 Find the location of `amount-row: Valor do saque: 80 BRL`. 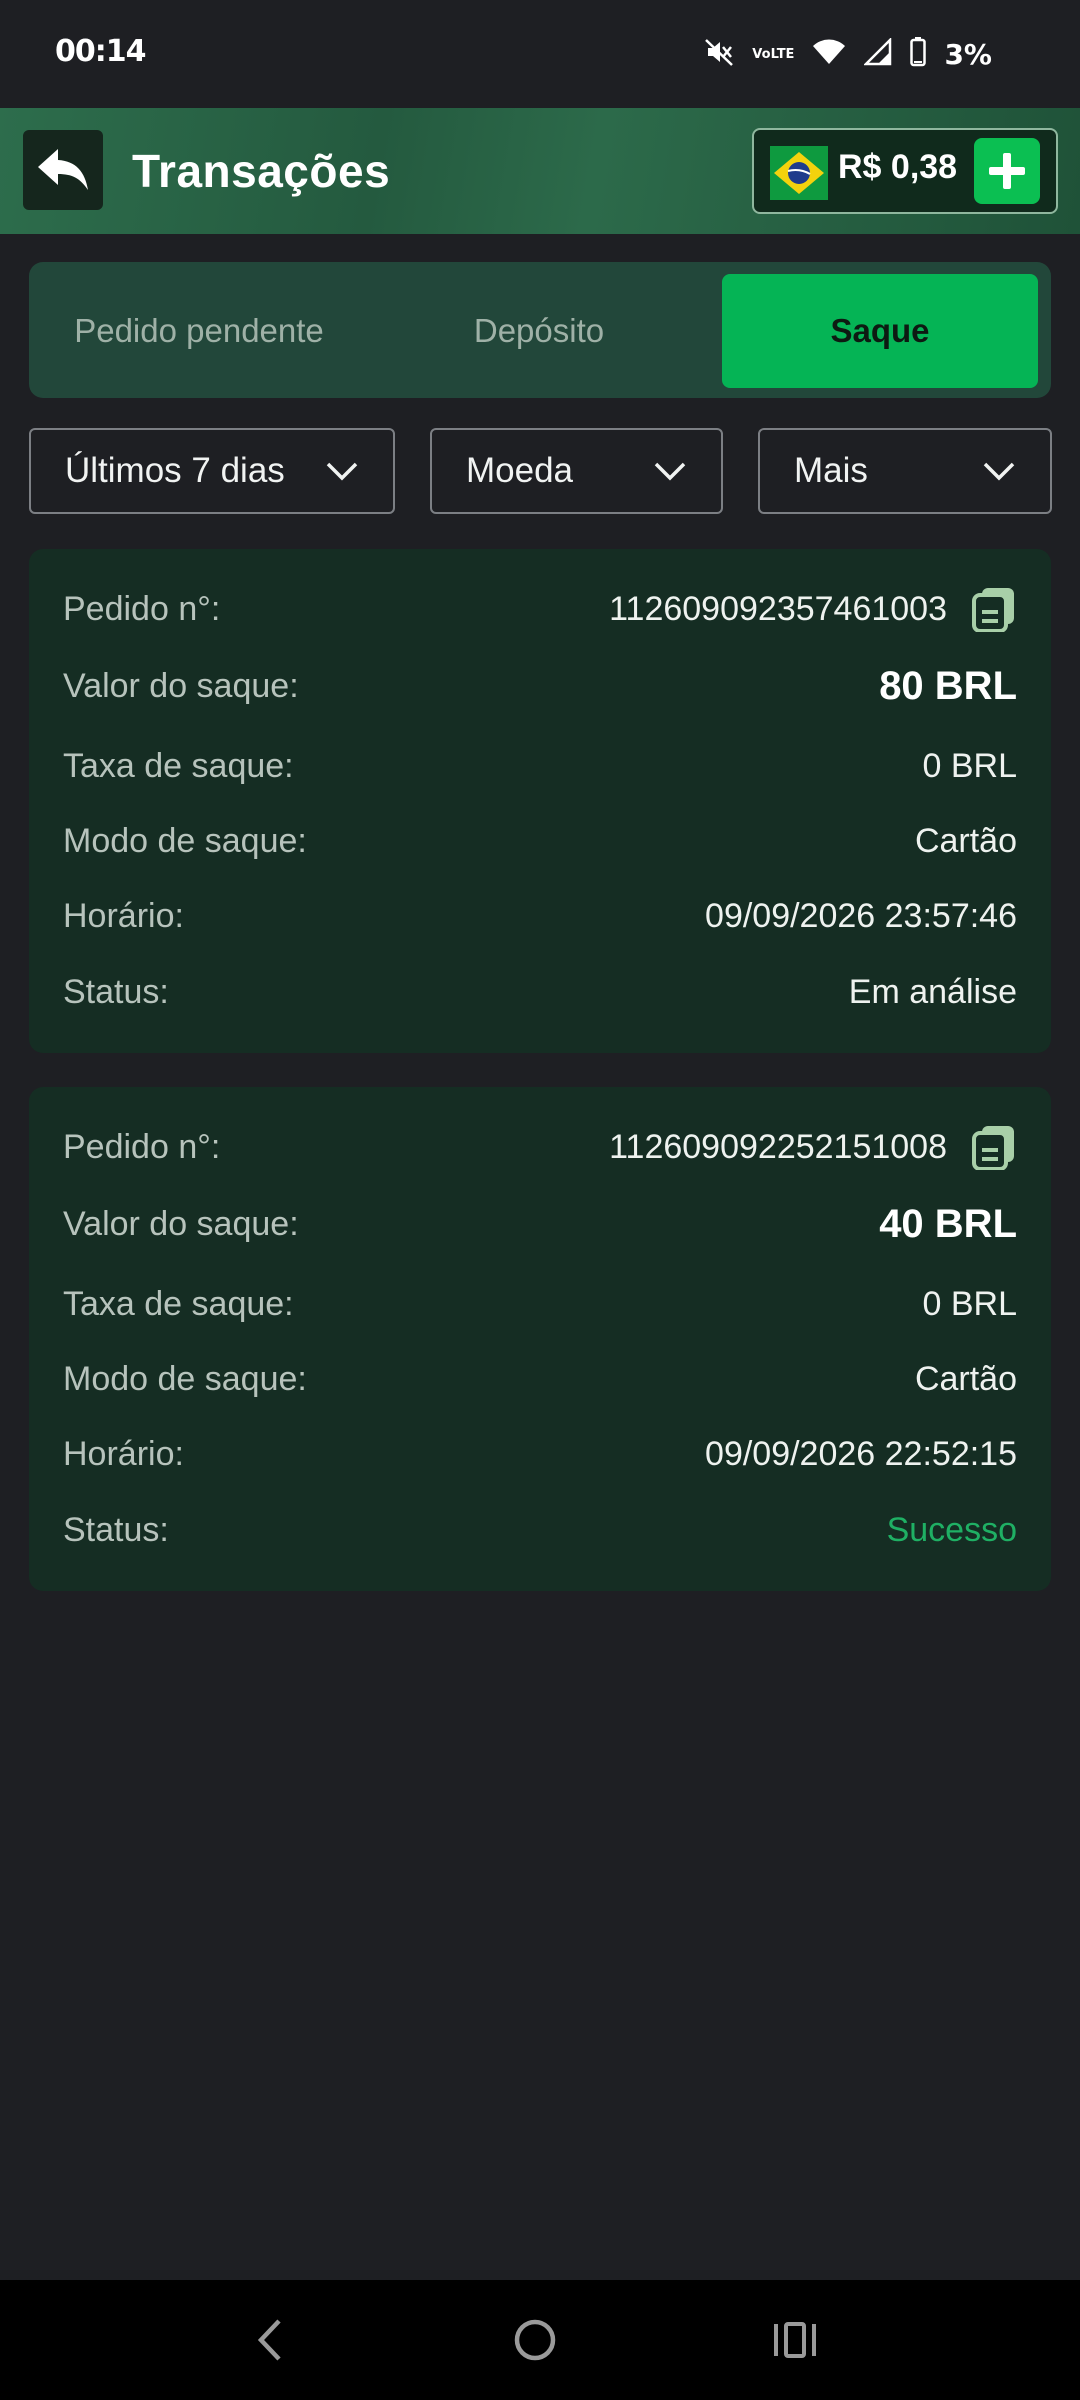

amount-row: Valor do saque: 80 BRL is located at coordinates (540, 686).